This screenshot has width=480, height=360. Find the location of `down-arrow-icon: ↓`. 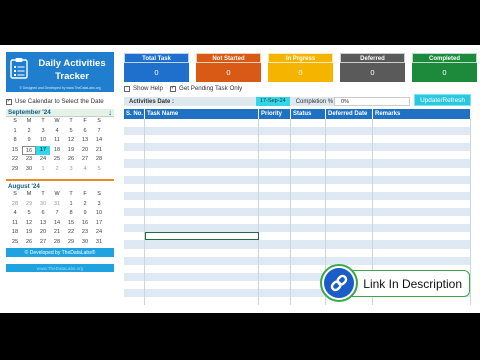

down-arrow-icon: ↓ is located at coordinates (111, 112).